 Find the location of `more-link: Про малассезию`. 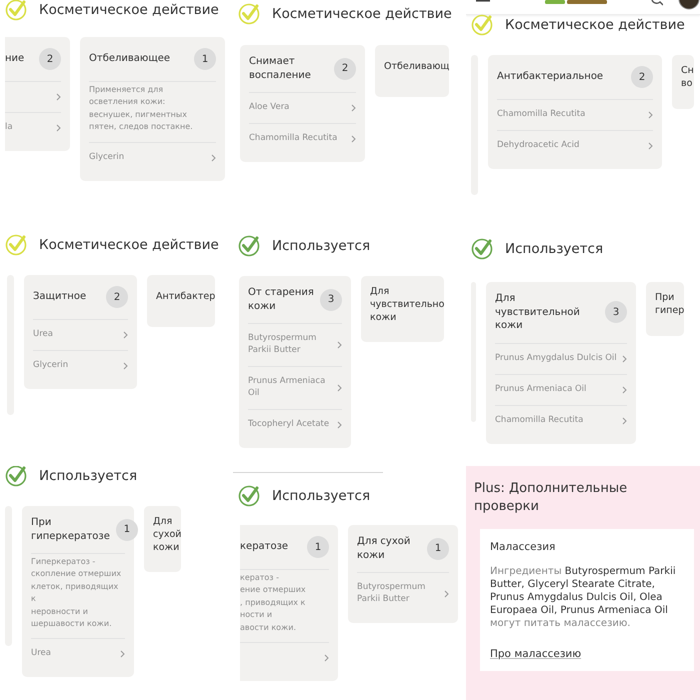

more-link: Про малассезию is located at coordinates (536, 654).